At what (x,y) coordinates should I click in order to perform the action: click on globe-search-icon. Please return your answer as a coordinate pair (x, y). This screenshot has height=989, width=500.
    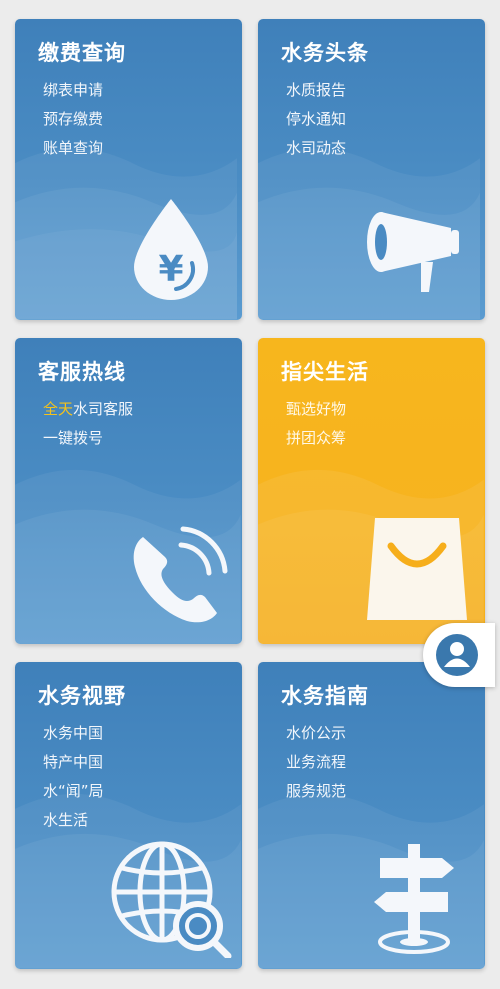
    Looking at the image, I should click on (171, 899).